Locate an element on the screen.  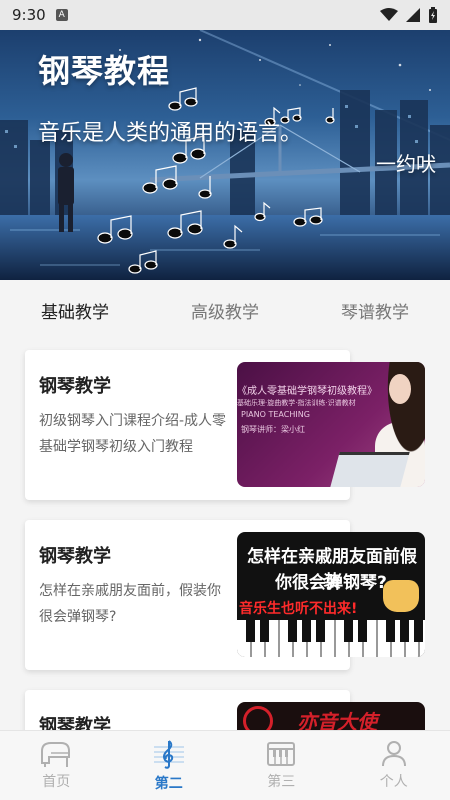
nav-home: 首页 is located at coordinates (56, 765).